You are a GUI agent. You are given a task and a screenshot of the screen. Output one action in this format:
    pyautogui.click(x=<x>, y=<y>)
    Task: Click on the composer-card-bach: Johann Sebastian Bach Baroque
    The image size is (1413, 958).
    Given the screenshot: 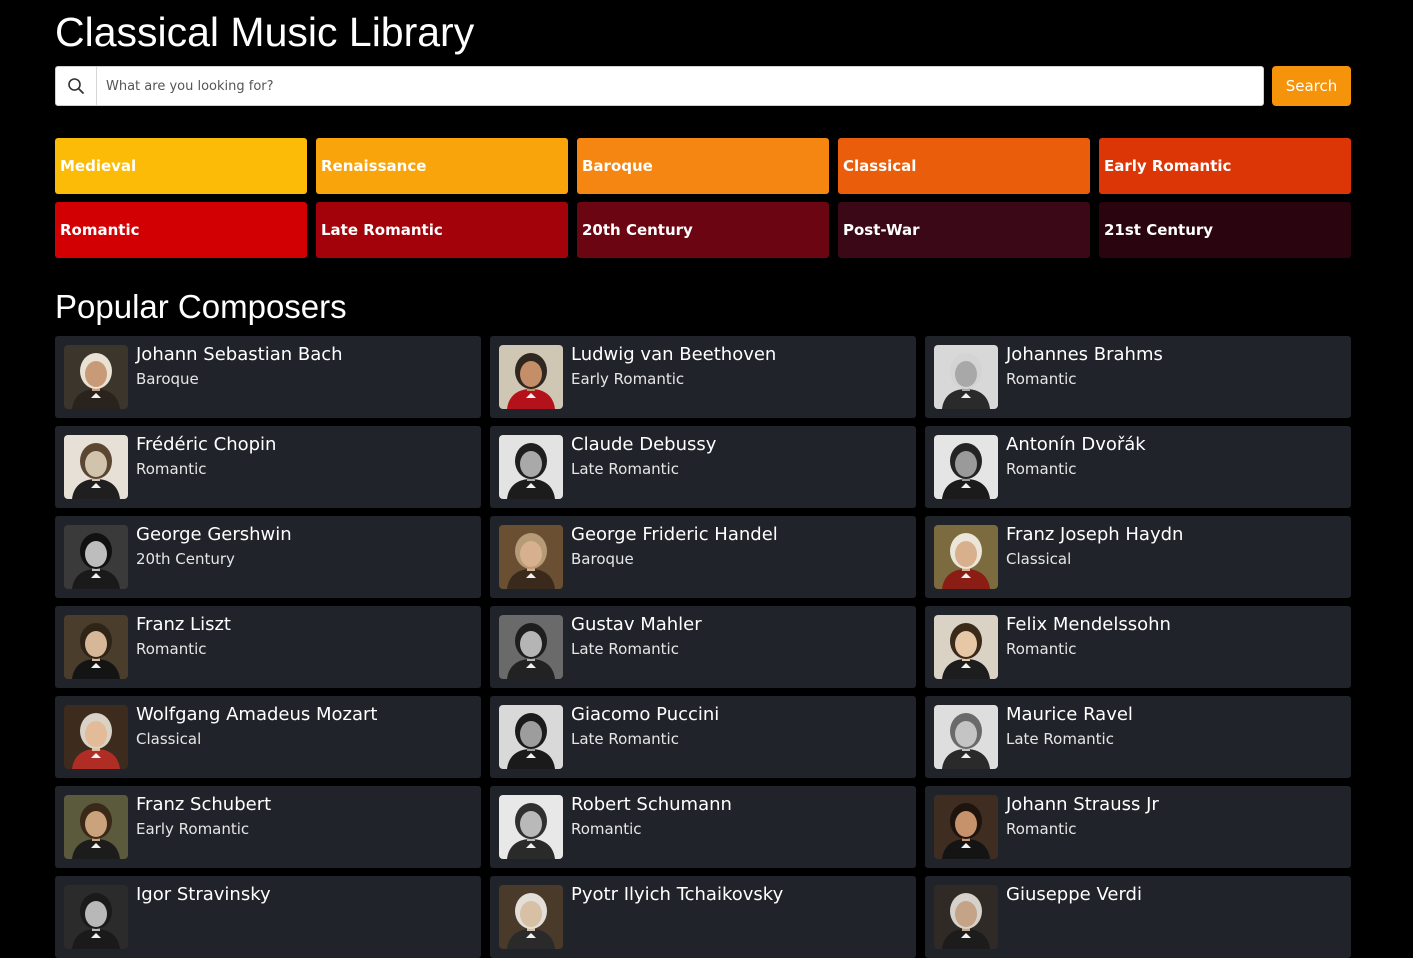 What is the action you would take?
    pyautogui.click(x=268, y=377)
    